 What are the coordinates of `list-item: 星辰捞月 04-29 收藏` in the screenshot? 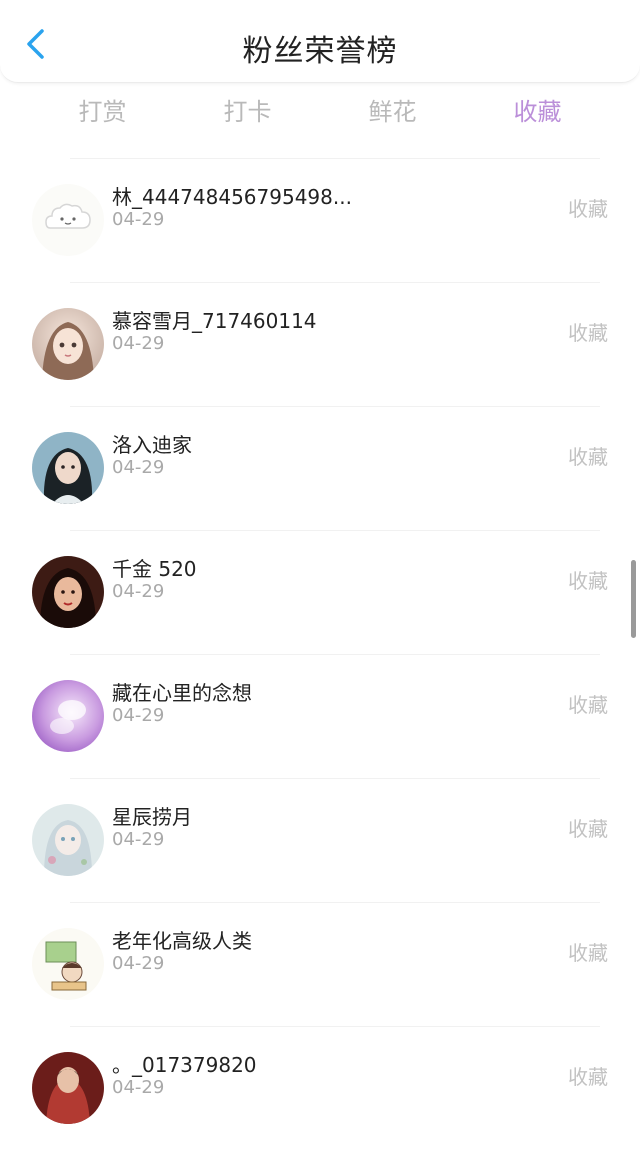 It's located at (320, 840).